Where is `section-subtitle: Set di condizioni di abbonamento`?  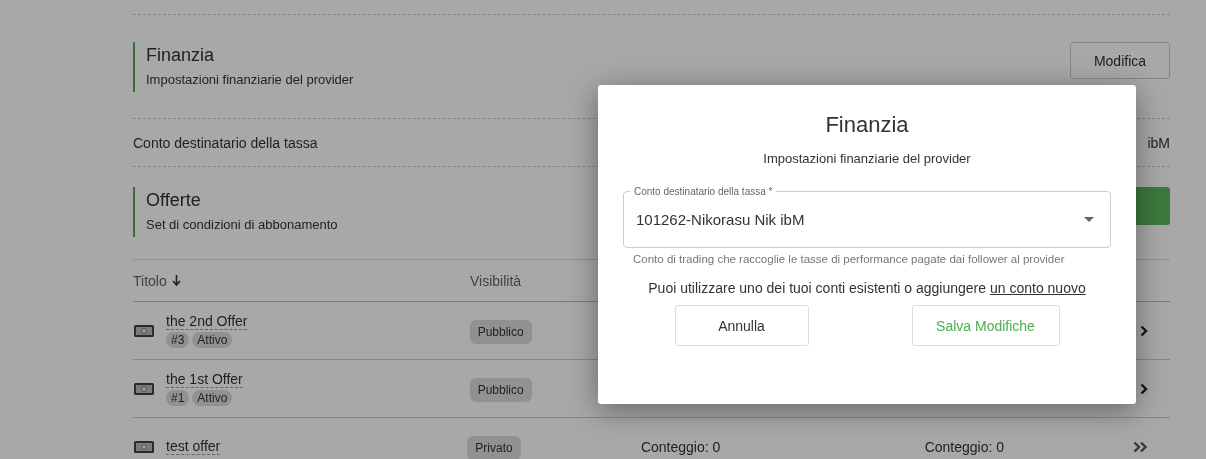 section-subtitle: Set di condizioni di abbonamento is located at coordinates (242, 225).